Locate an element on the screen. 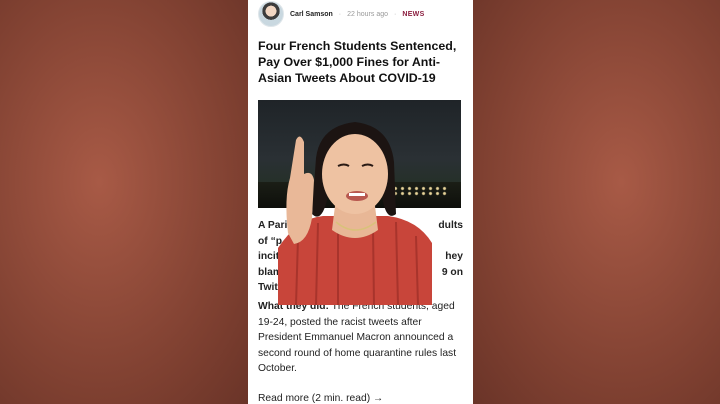 The height and width of the screenshot is (404, 720). byline: Carl Samson · 22 hours ago · NEWS is located at coordinates (341, 14).